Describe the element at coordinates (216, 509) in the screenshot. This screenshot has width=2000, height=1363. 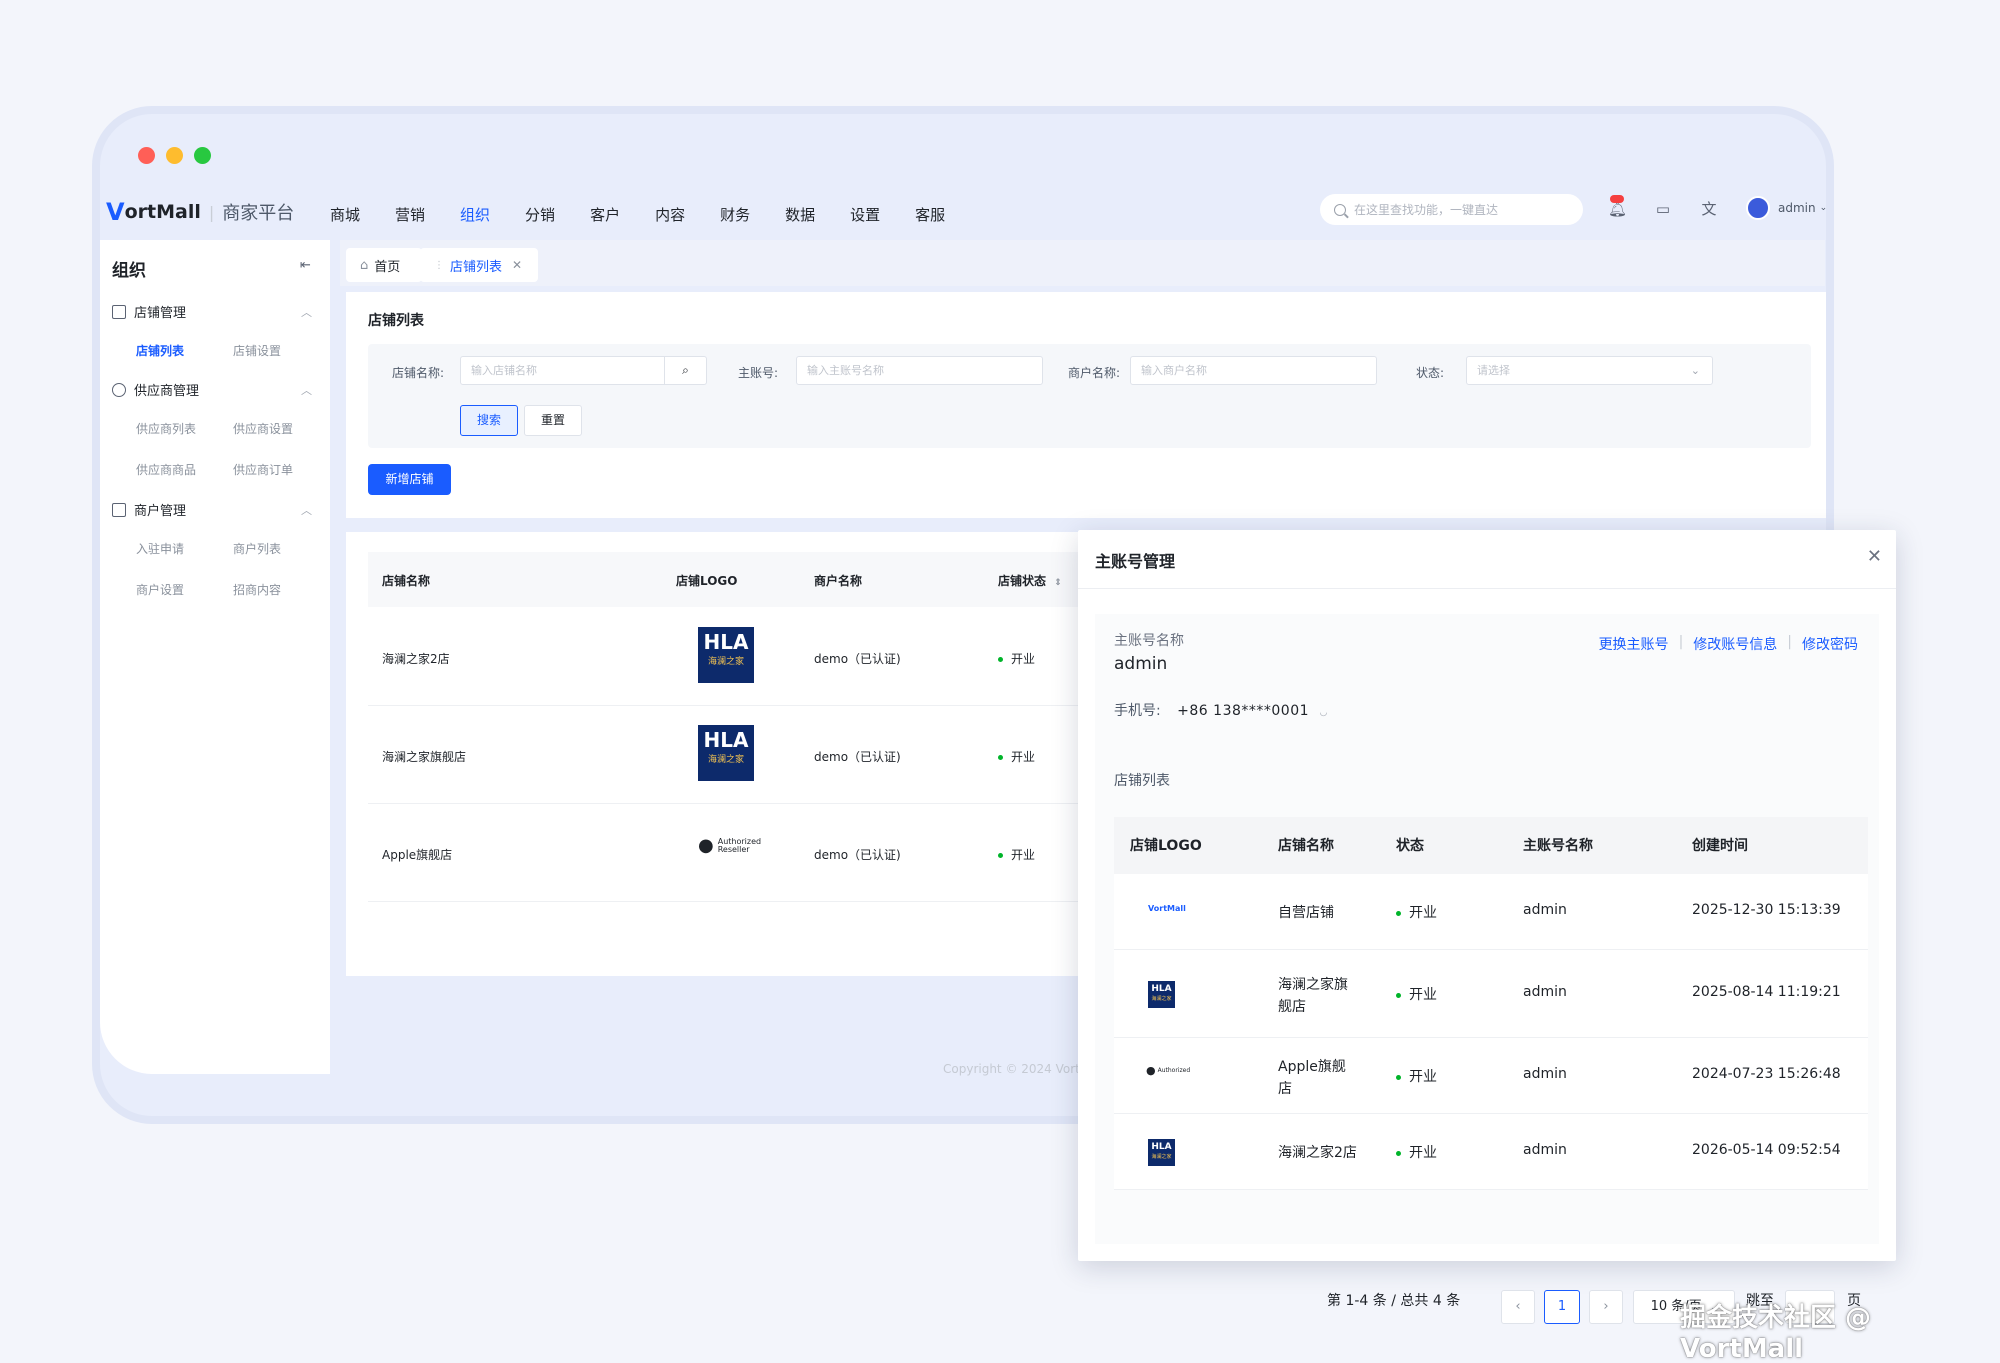
I see `sidebar-group-merchant: 商户管理 ︿` at that location.